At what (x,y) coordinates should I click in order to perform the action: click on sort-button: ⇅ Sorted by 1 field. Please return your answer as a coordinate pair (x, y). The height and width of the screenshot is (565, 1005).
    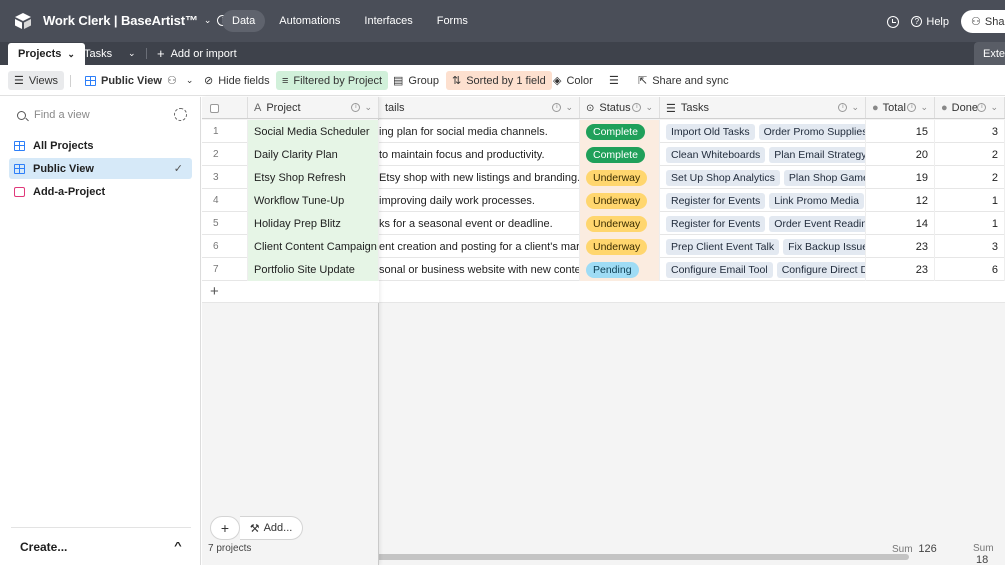
    Looking at the image, I should click on (499, 80).